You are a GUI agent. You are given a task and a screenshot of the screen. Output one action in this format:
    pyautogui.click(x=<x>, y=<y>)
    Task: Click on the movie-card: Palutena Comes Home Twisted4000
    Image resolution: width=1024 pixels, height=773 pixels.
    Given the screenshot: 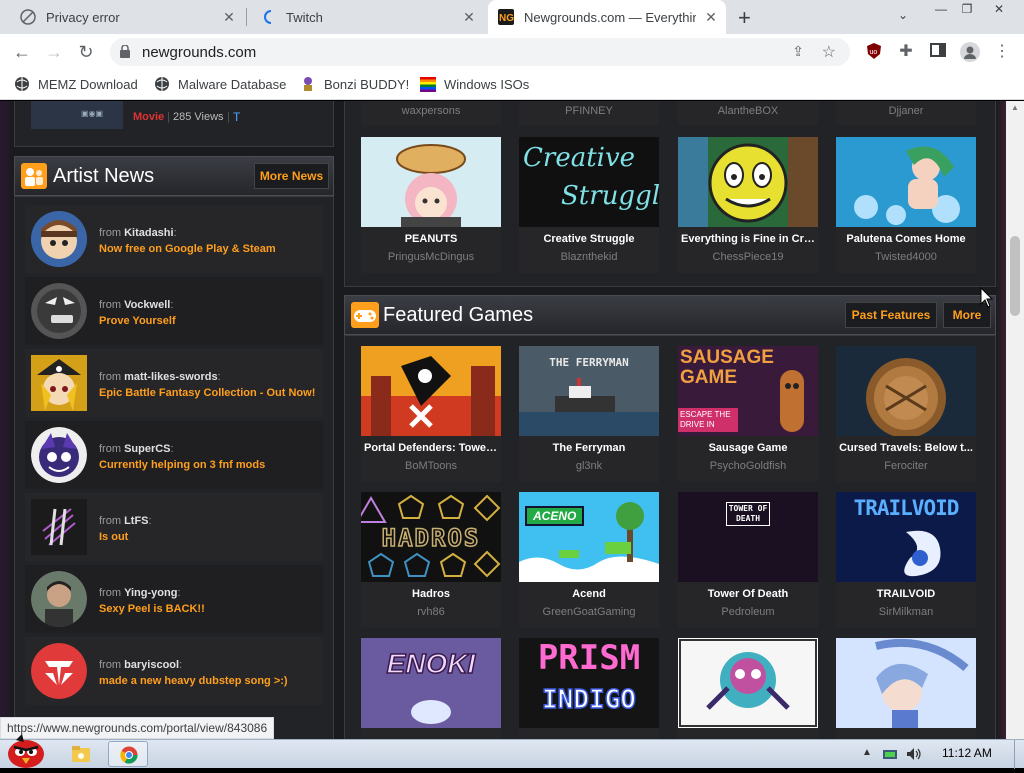 What is the action you would take?
    pyautogui.click(x=906, y=205)
    